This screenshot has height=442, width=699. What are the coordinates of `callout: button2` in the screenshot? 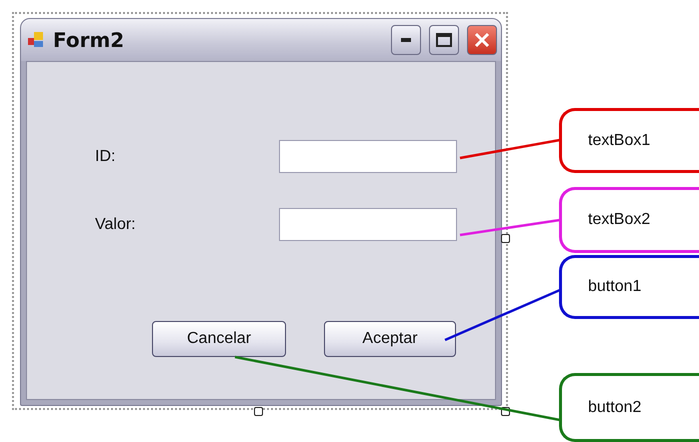 It's located at (629, 407).